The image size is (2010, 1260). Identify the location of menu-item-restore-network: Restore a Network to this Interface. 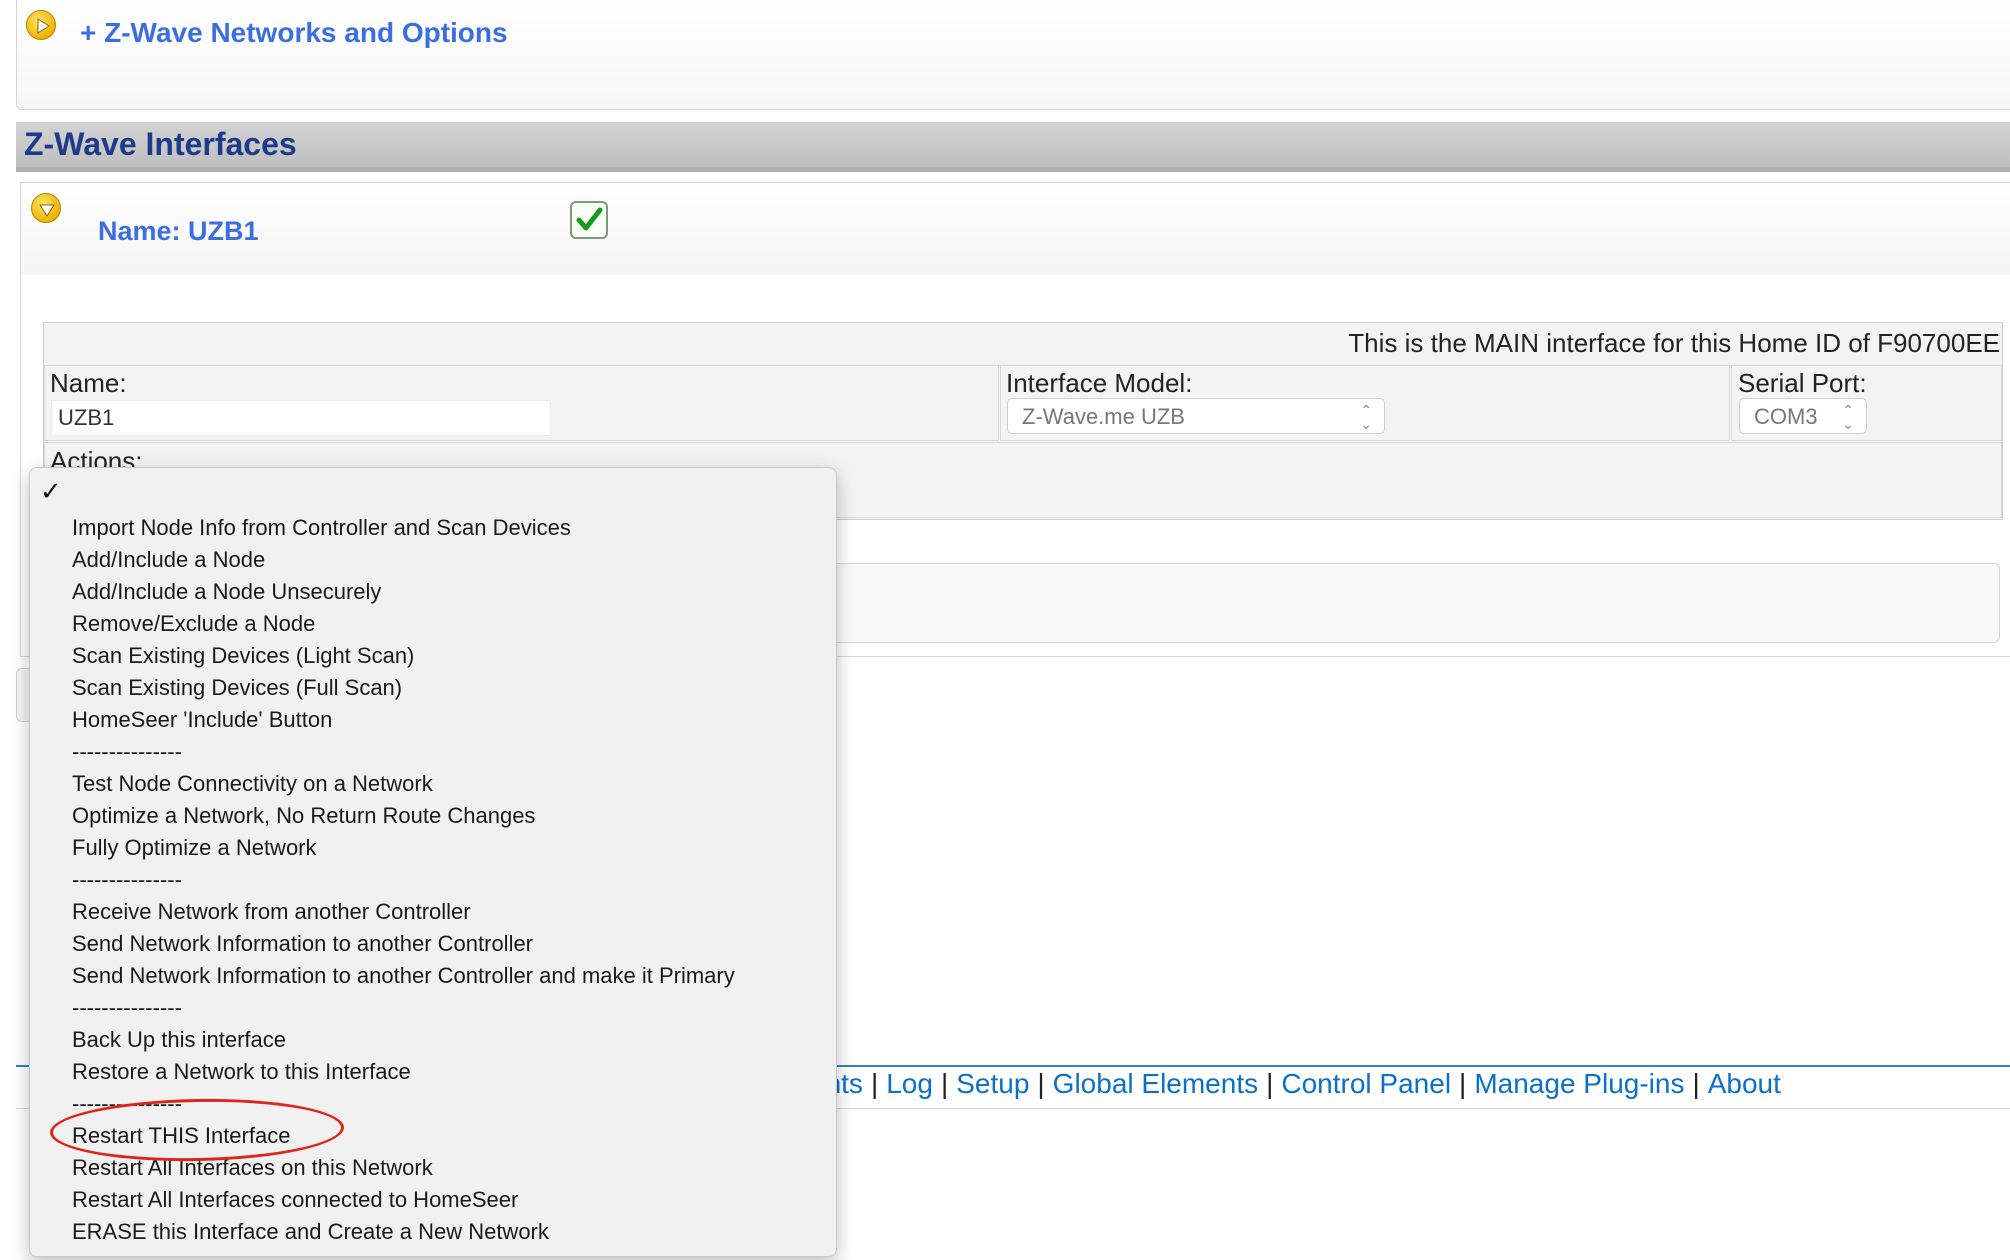
(403, 1072).